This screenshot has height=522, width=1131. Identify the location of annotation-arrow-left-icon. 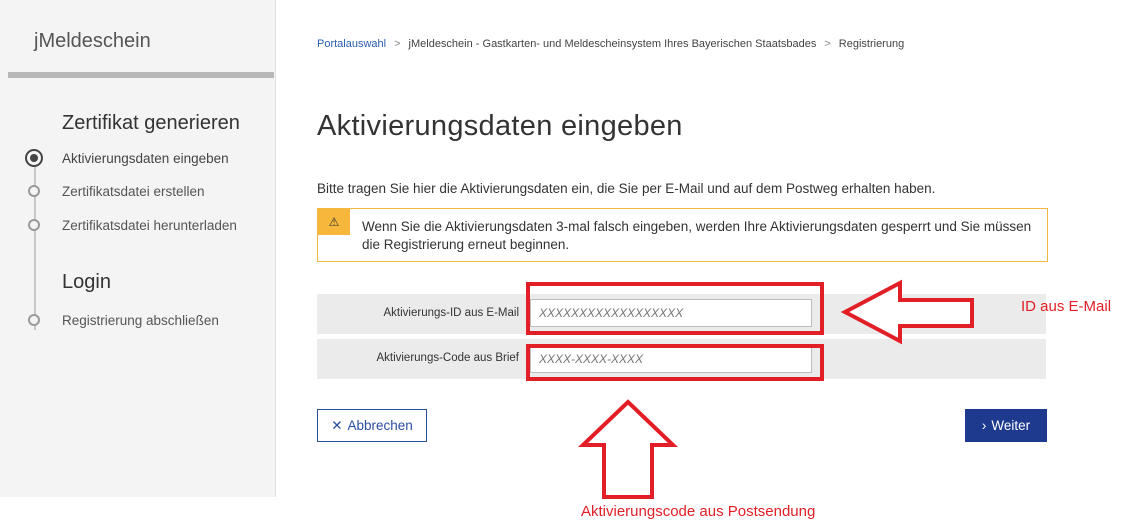
(907, 312).